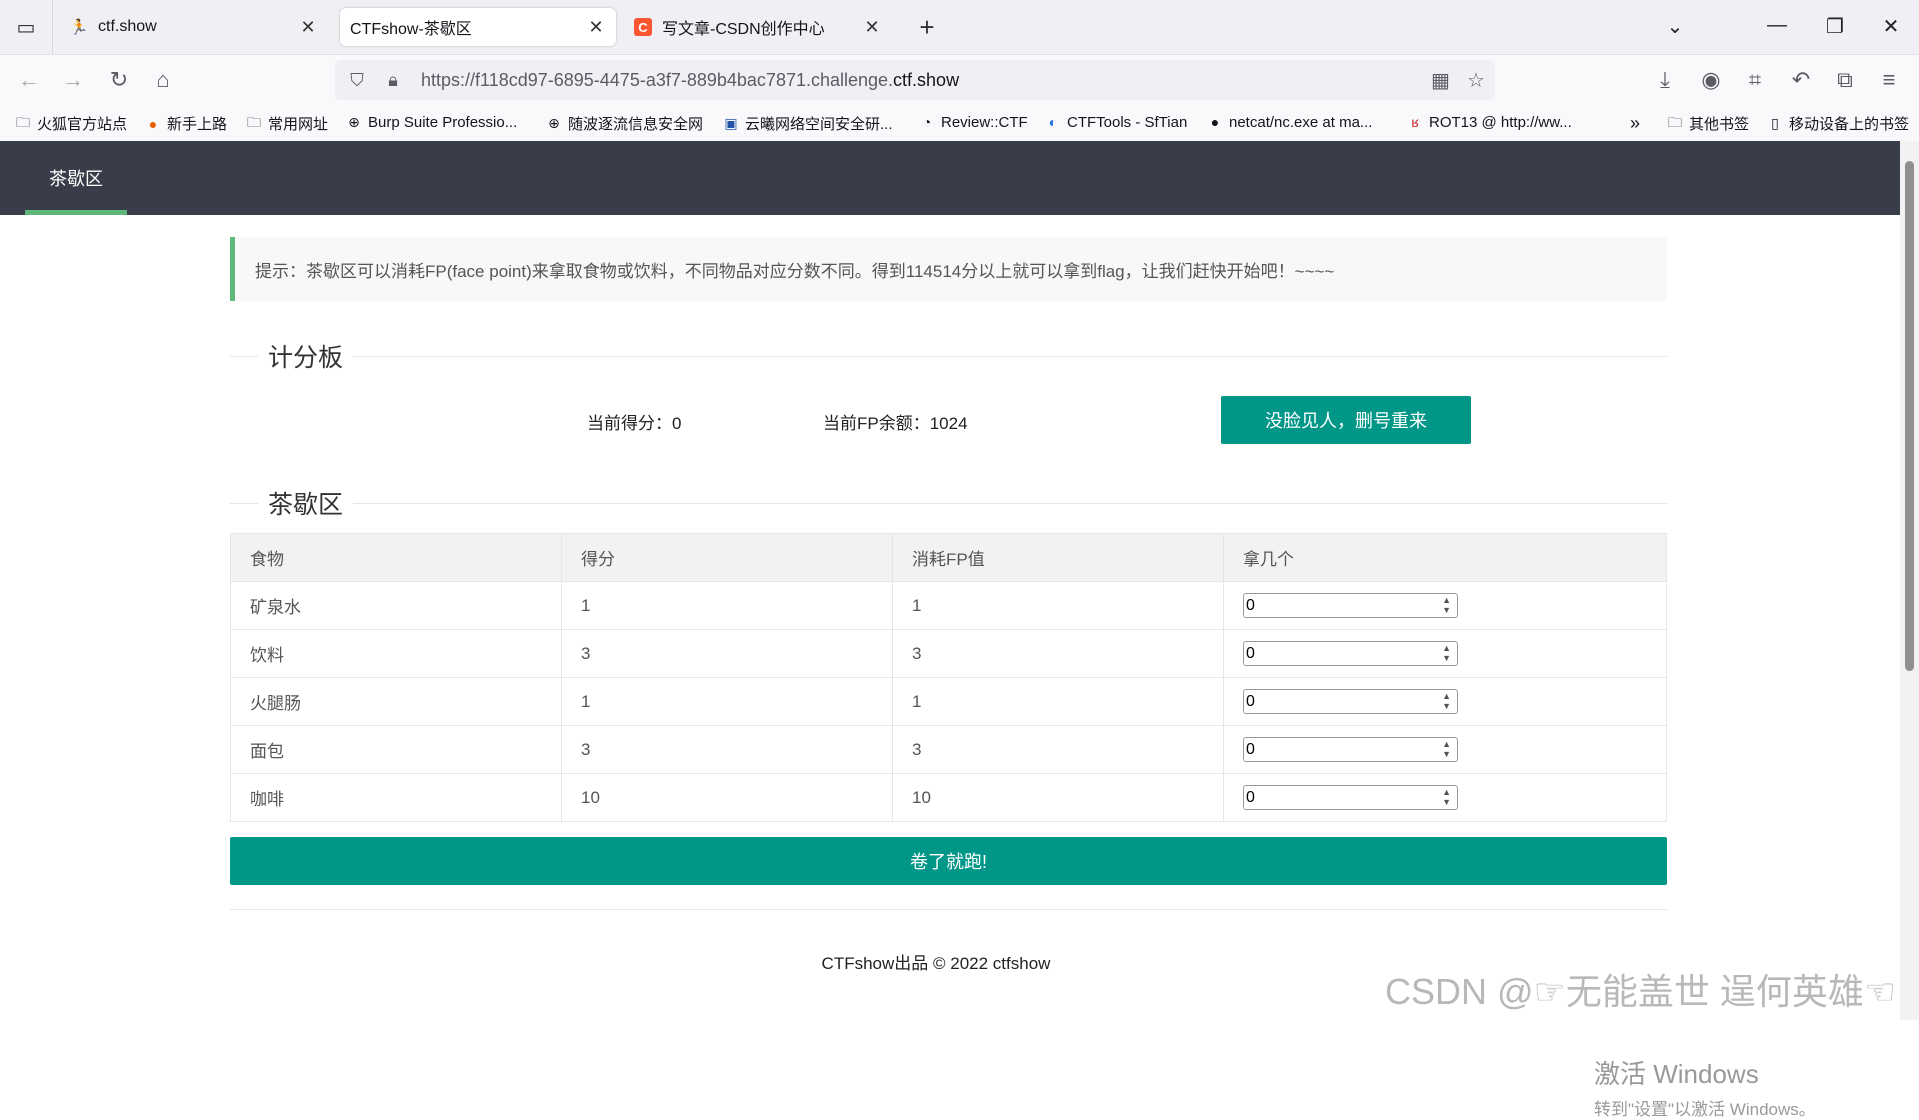  What do you see at coordinates (948, 605) in the screenshot?
I see `table-row: 矿泉水 1 1 0 ▲ ▼` at bounding box center [948, 605].